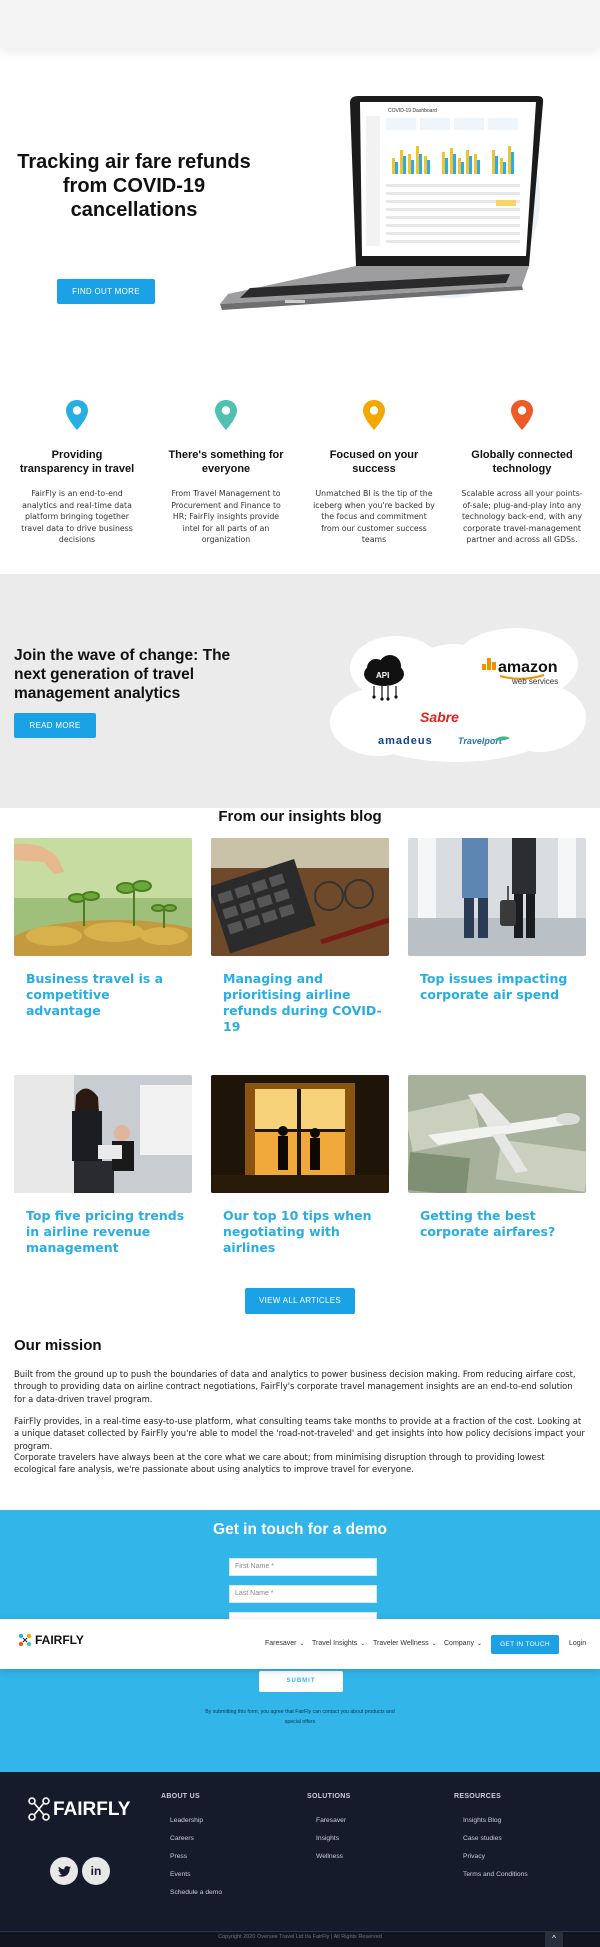 The width and height of the screenshot is (600, 1947). I want to click on amadeus-logo: amadeus, so click(405, 741).